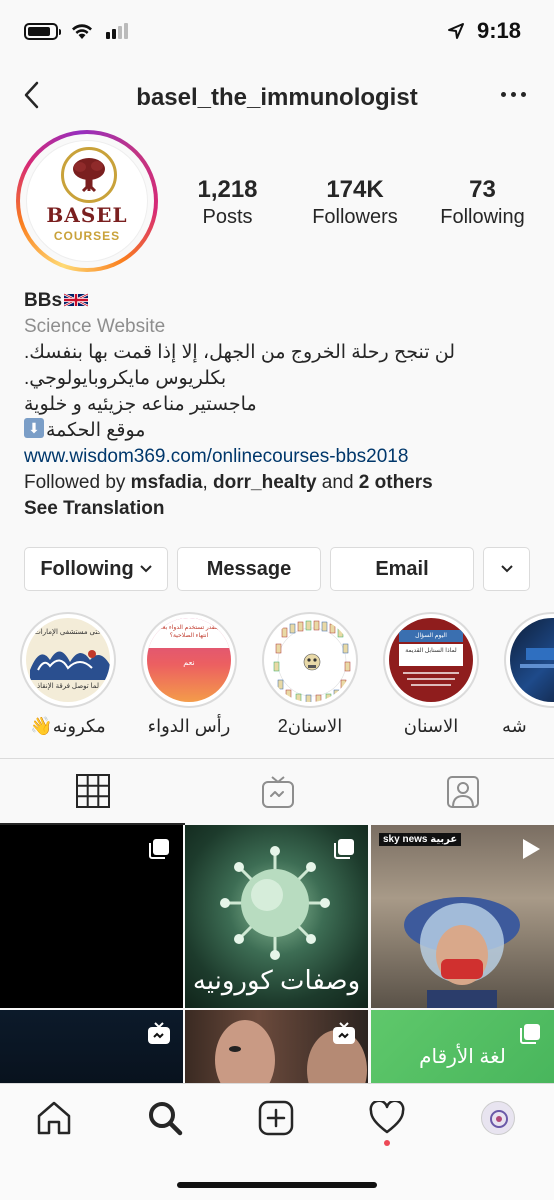 The height and width of the screenshot is (1200, 554). I want to click on following-stat: 73 Following, so click(482, 203).